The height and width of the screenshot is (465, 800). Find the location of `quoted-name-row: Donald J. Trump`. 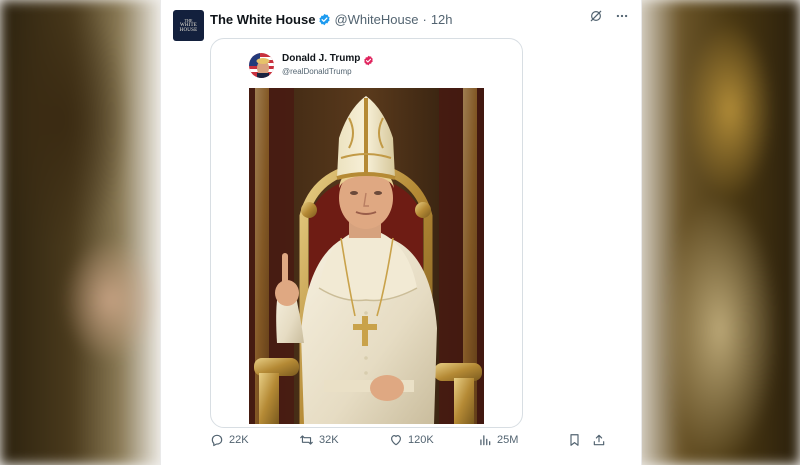

quoted-name-row: Donald J. Trump is located at coordinates (328, 59).